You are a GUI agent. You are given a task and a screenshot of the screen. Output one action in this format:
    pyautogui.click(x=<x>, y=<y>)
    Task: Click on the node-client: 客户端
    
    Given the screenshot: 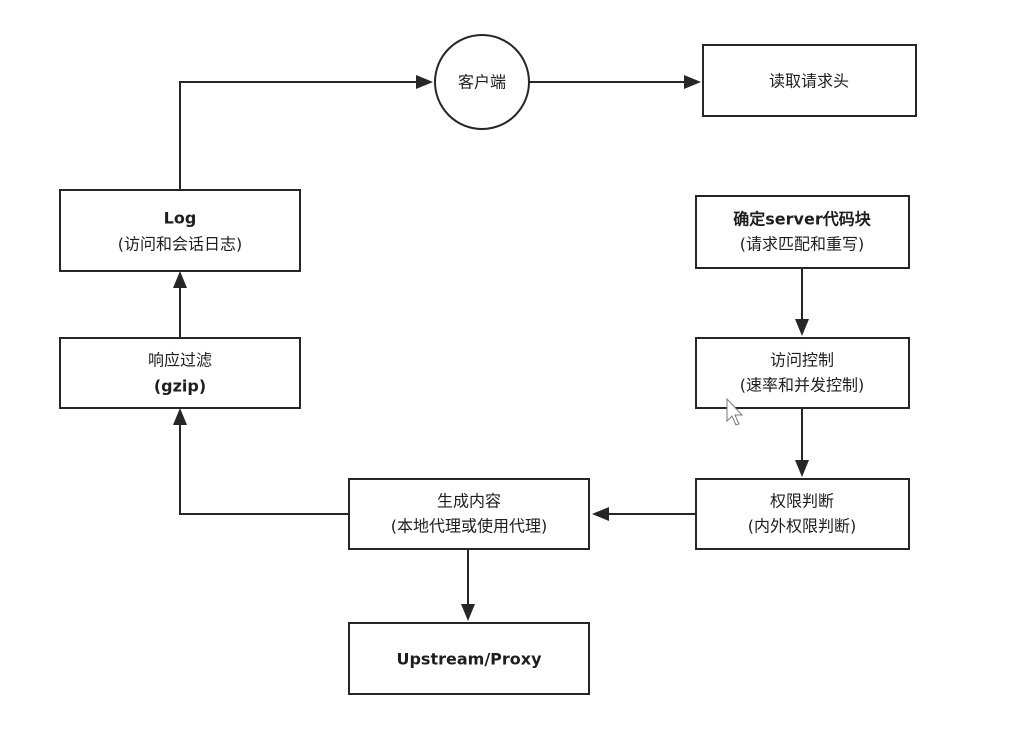 What is the action you would take?
    pyautogui.click(x=482, y=82)
    